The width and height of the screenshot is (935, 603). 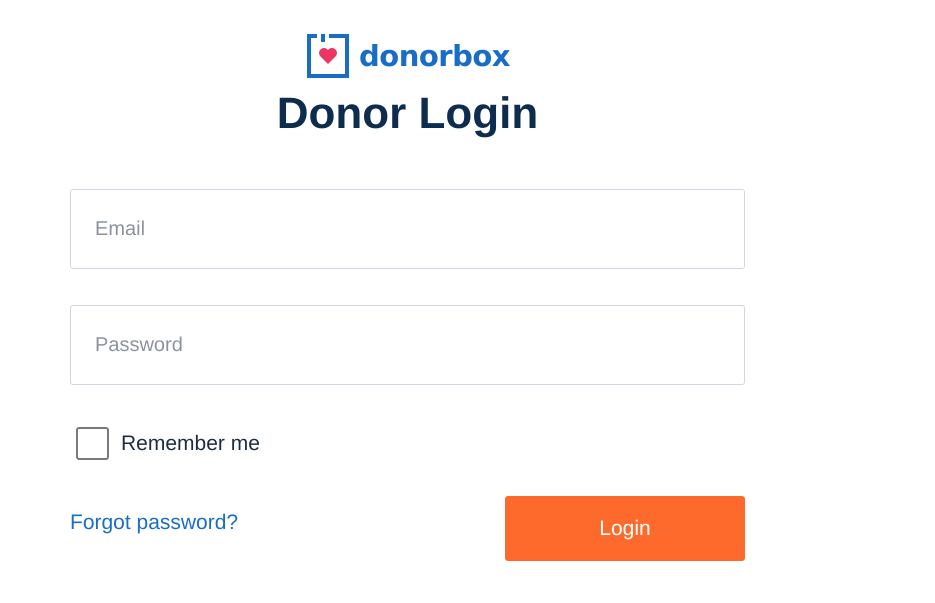 What do you see at coordinates (407, 229) in the screenshot?
I see `email-field: Email` at bounding box center [407, 229].